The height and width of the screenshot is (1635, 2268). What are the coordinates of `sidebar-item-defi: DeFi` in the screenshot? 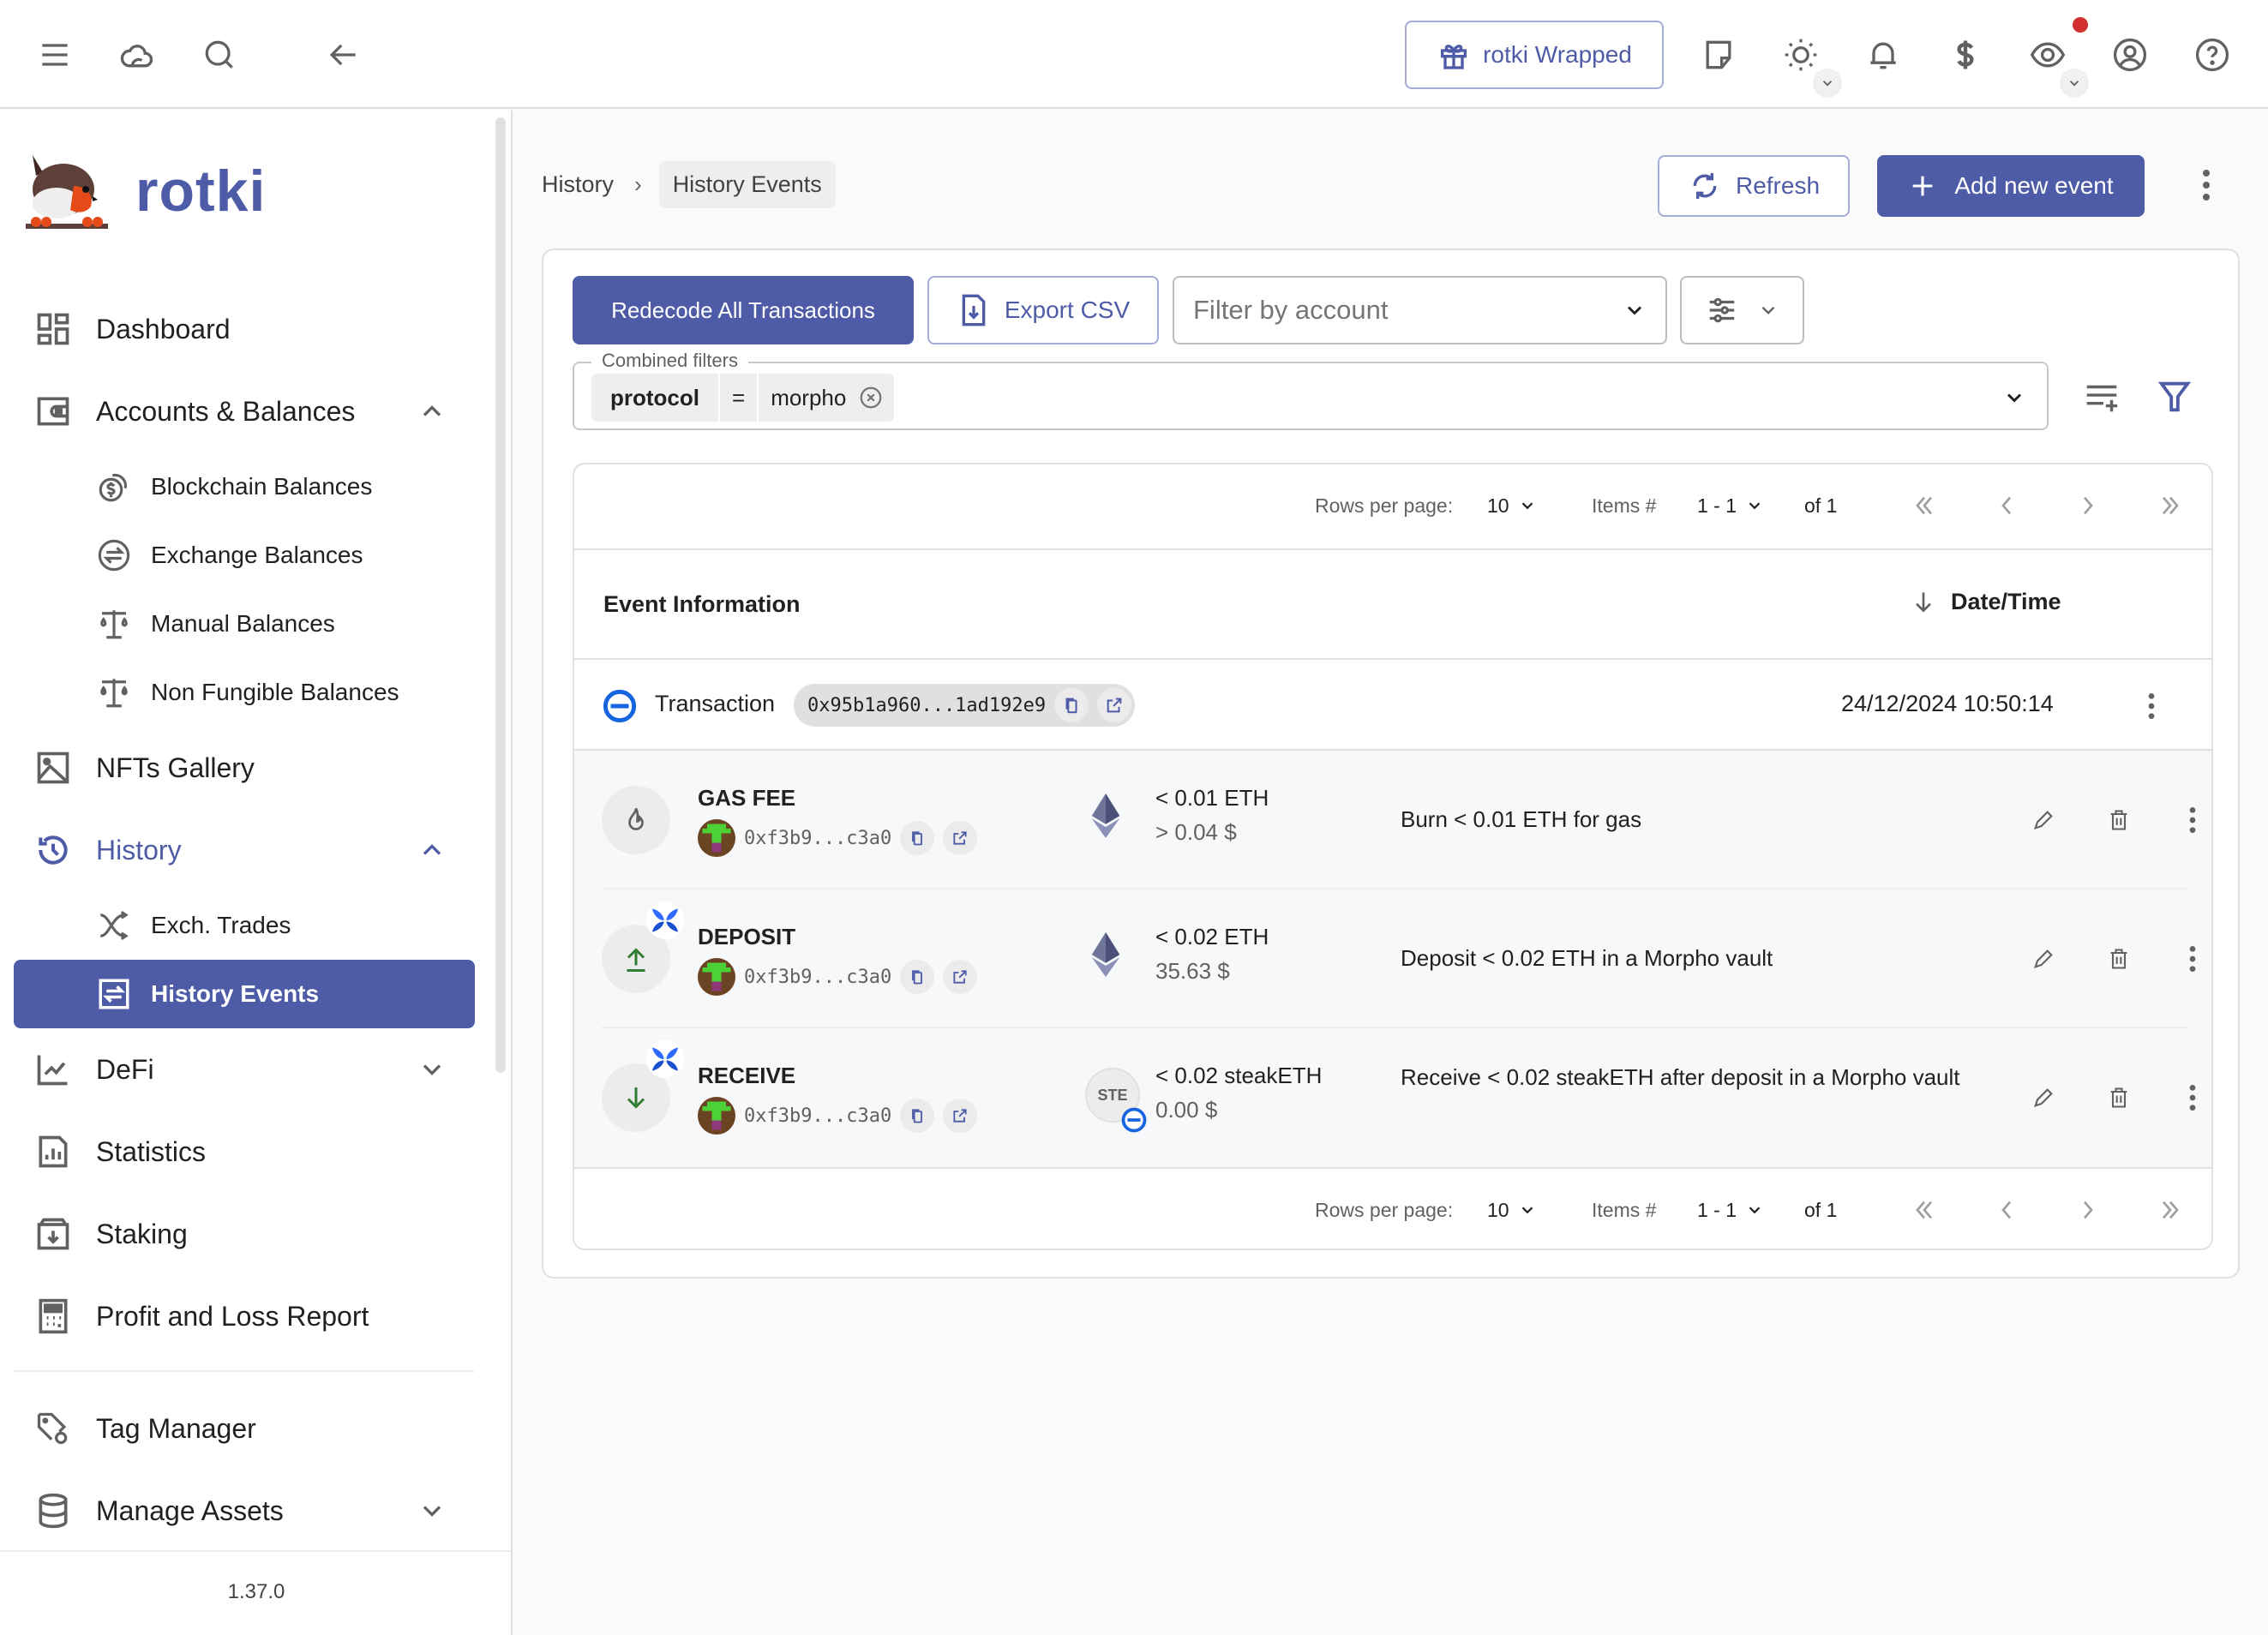 It's located at (244, 1069).